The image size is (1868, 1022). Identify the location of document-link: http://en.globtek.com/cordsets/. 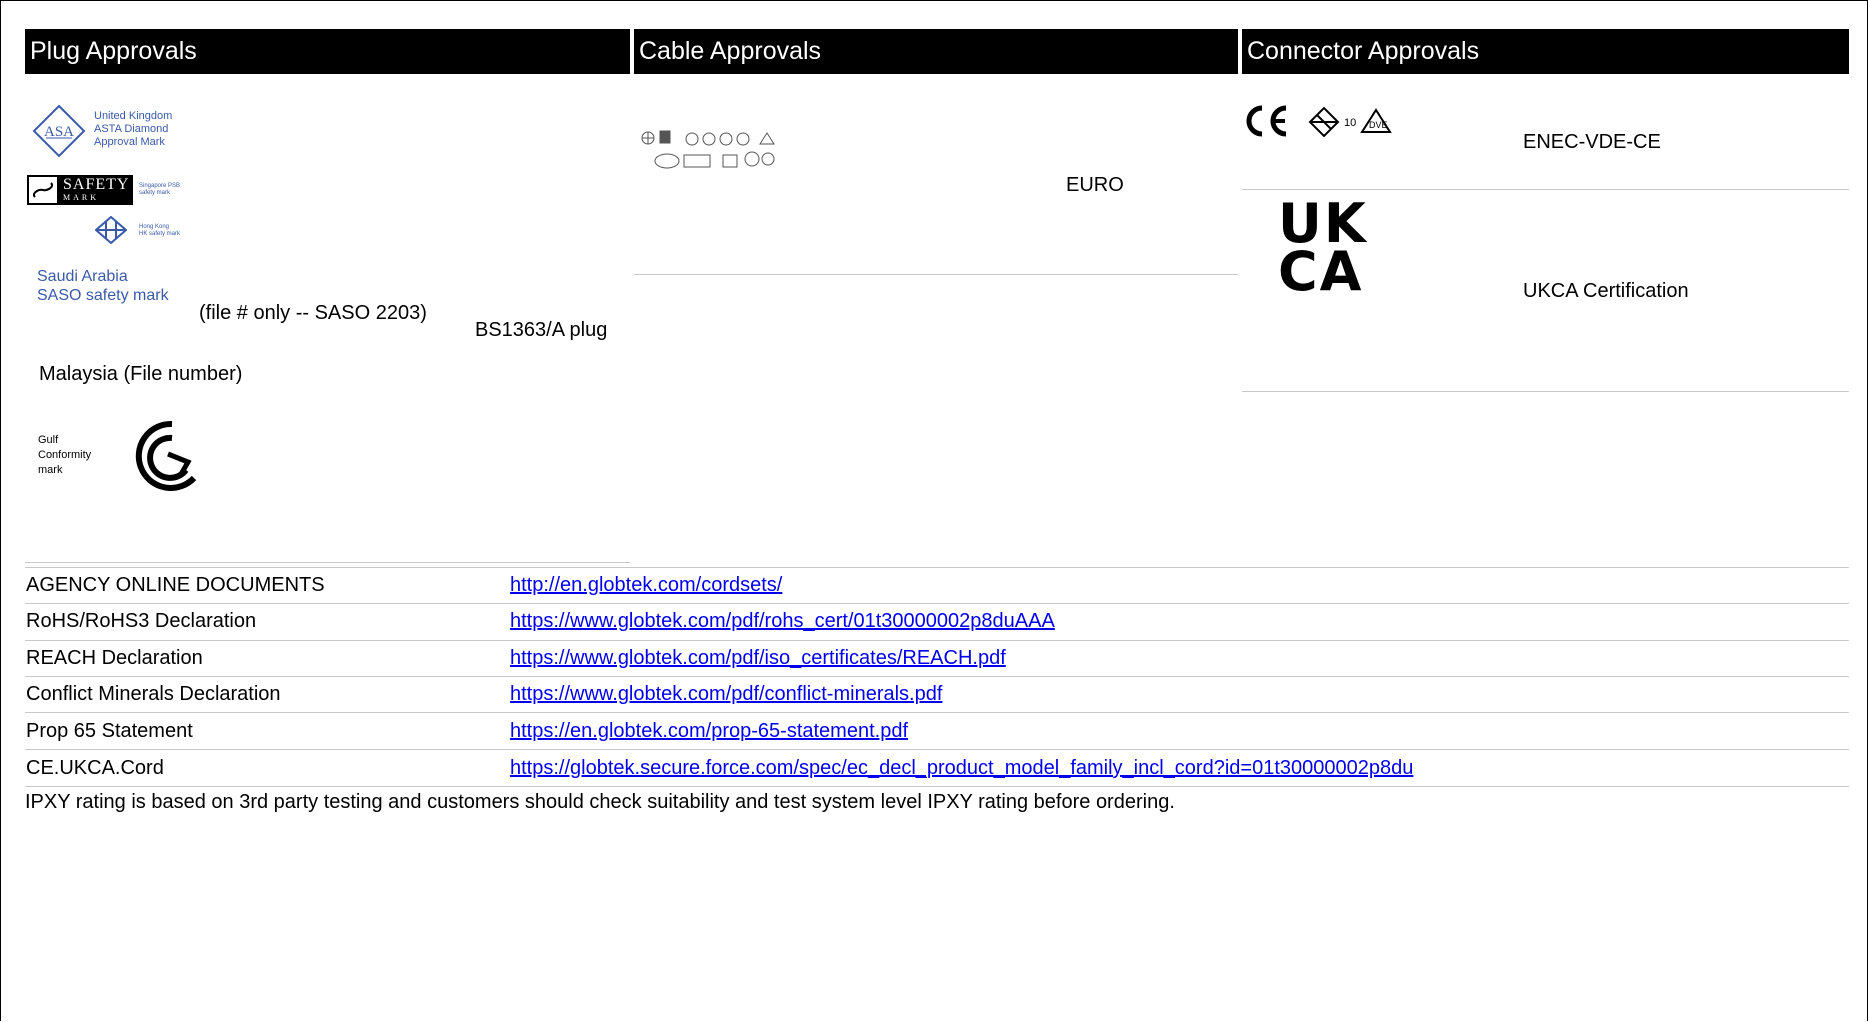
(646, 585).